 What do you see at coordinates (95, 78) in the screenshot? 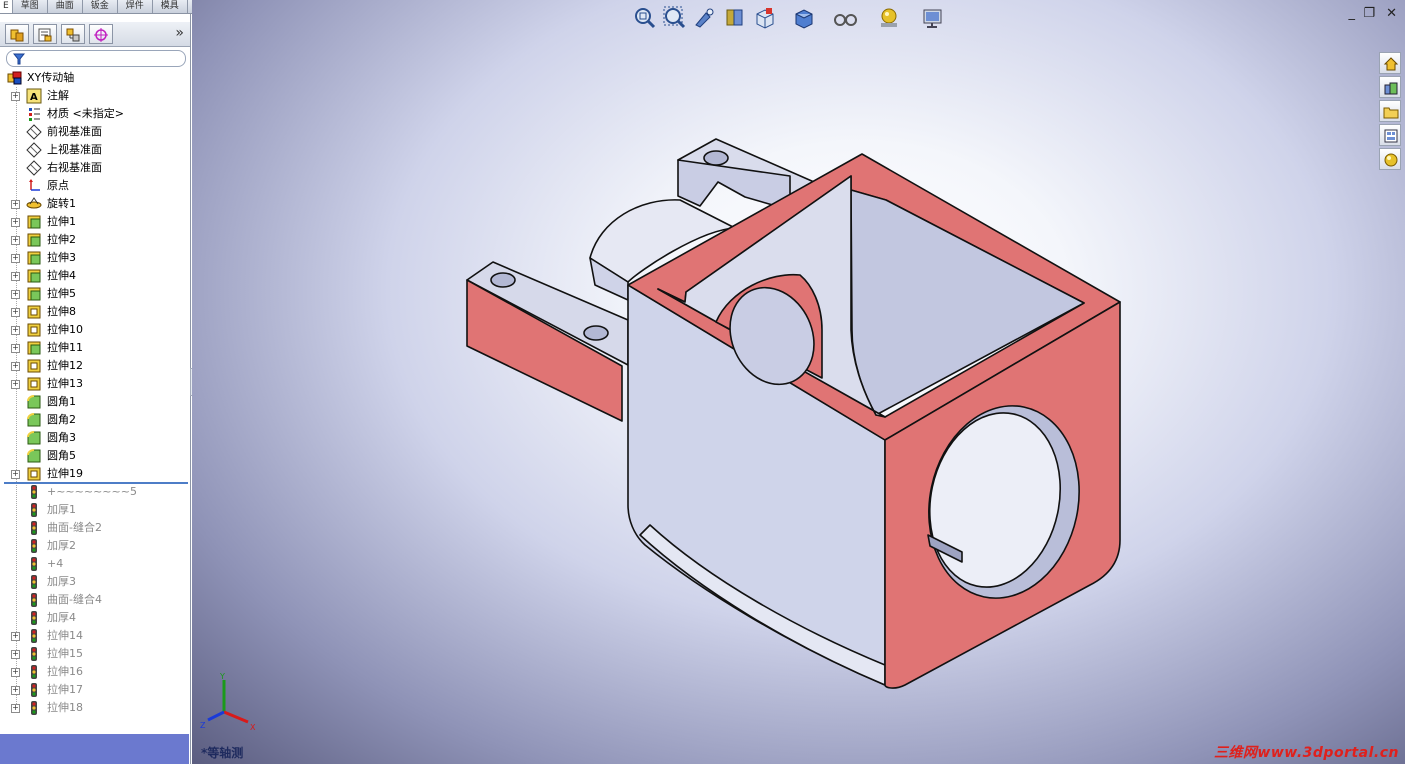
I see `tree-root-part: XY传动轴` at bounding box center [95, 78].